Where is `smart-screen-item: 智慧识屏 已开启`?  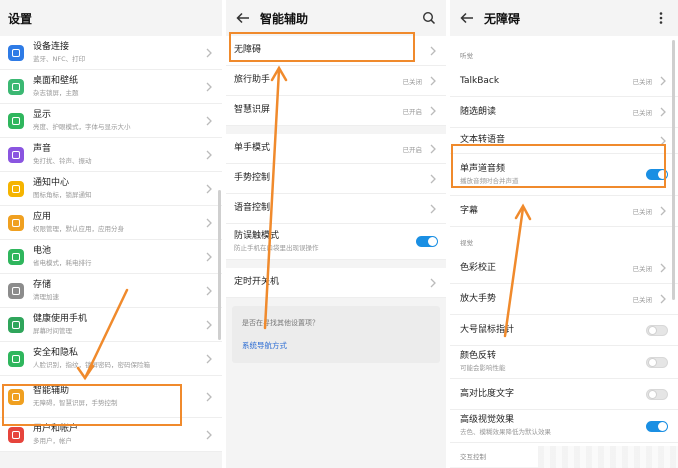 smart-screen-item: 智慧识屏 已开启 is located at coordinates (336, 111).